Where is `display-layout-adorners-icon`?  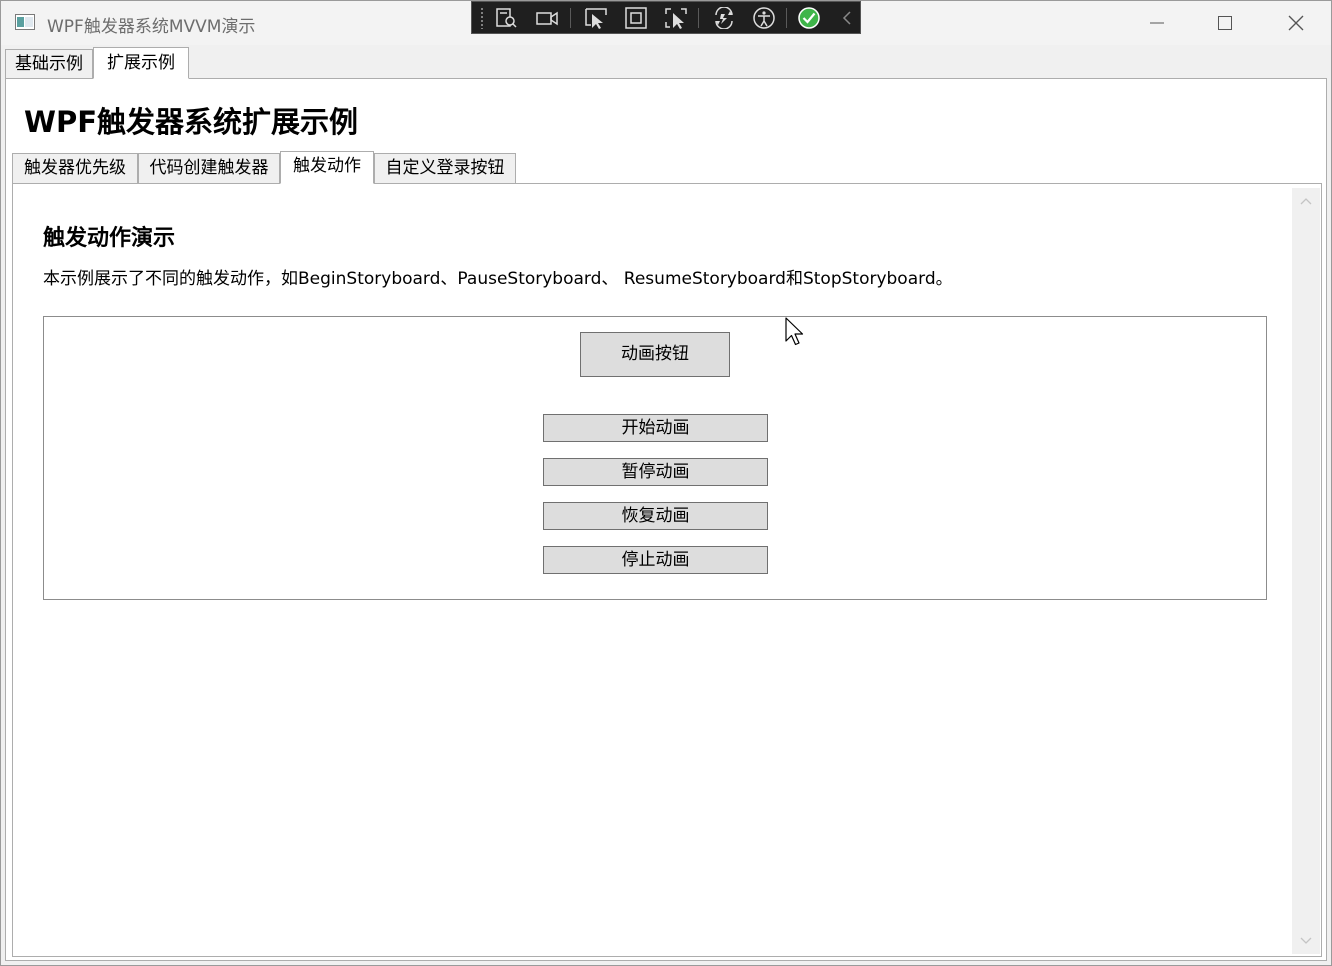 display-layout-adorners-icon is located at coordinates (636, 18).